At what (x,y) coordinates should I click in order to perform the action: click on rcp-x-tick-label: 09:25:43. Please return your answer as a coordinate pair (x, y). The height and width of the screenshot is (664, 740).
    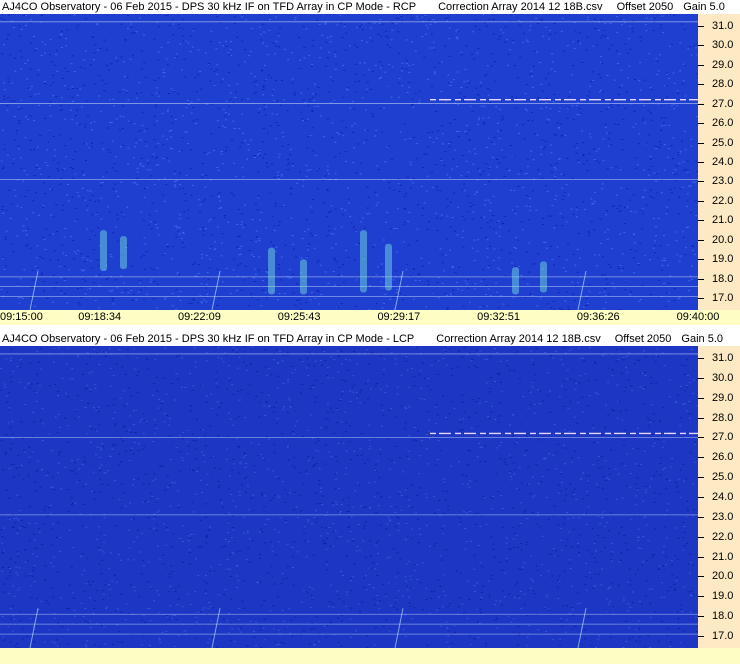
    Looking at the image, I should click on (299, 317).